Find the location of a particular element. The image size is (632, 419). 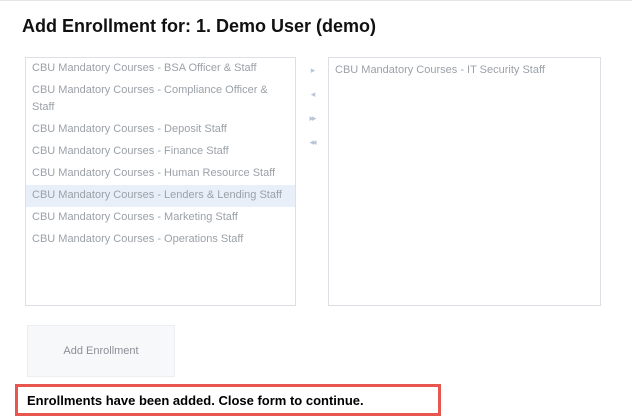

move-right-button: ▸ is located at coordinates (312, 70).